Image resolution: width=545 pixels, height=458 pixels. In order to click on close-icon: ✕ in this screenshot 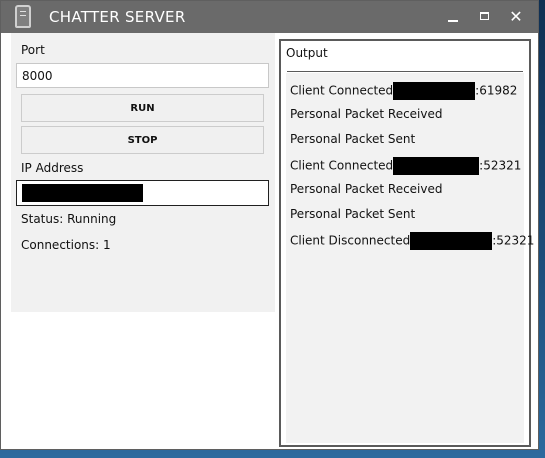, I will do `click(516, 16)`.